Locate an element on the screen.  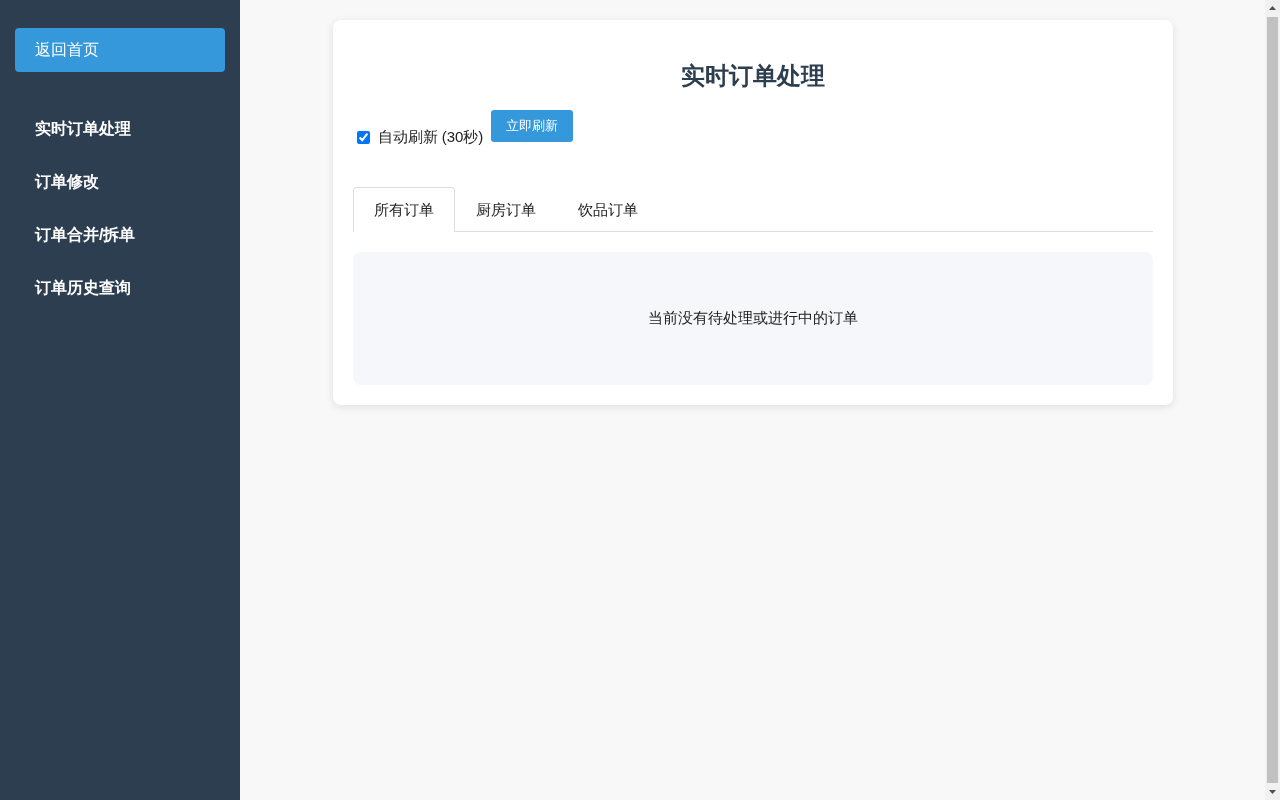
nav-link: 订单合并/拆单 is located at coordinates (85, 234).